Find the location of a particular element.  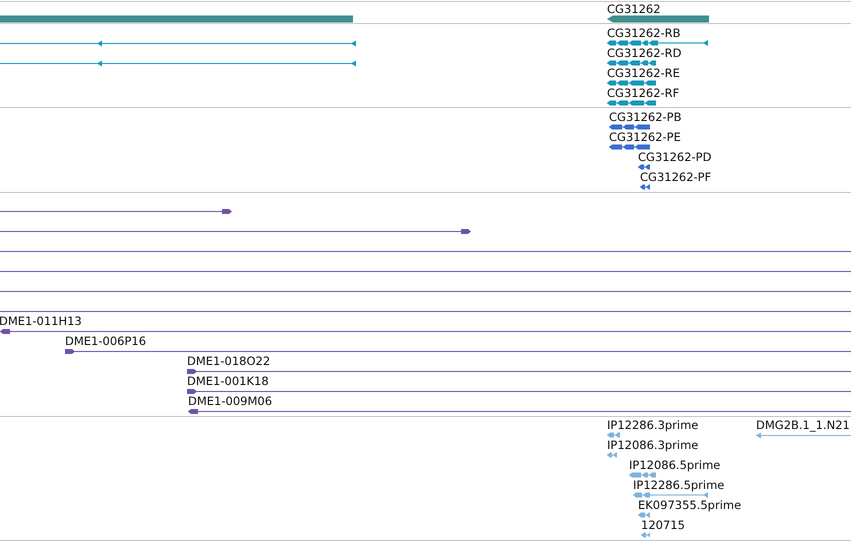

feature-label: IP12086.3prime is located at coordinates (652, 445).